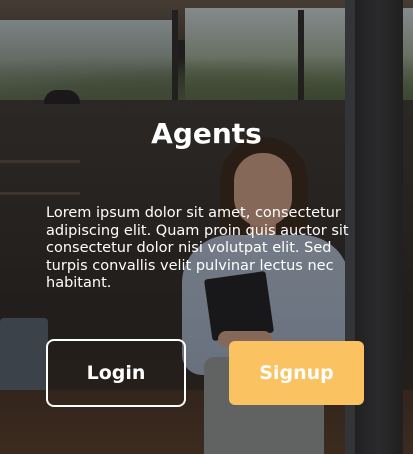 Image resolution: width=413 pixels, height=454 pixels. Describe the element at coordinates (296, 373) in the screenshot. I see `signup-button: Signup` at that location.